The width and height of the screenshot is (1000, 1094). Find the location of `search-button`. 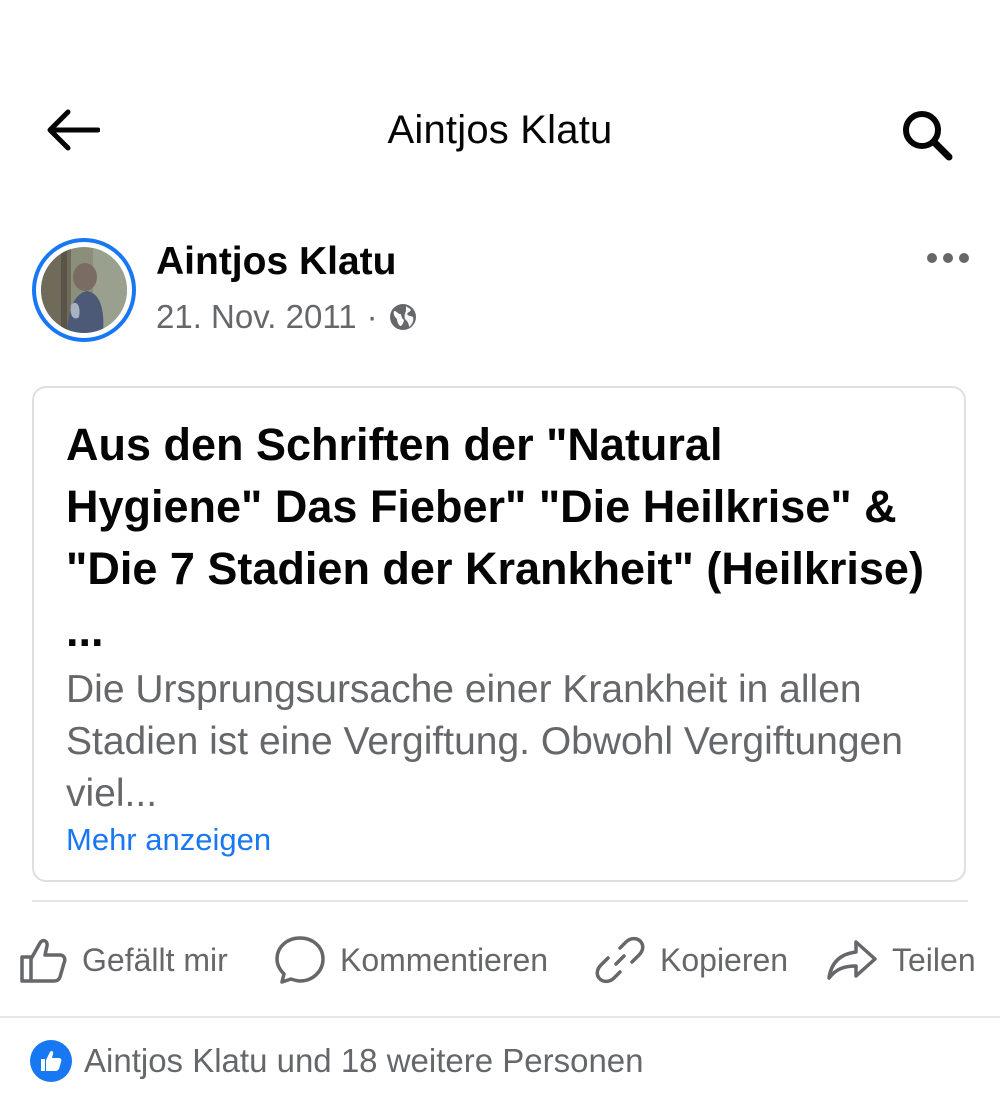

search-button is located at coordinates (927, 135).